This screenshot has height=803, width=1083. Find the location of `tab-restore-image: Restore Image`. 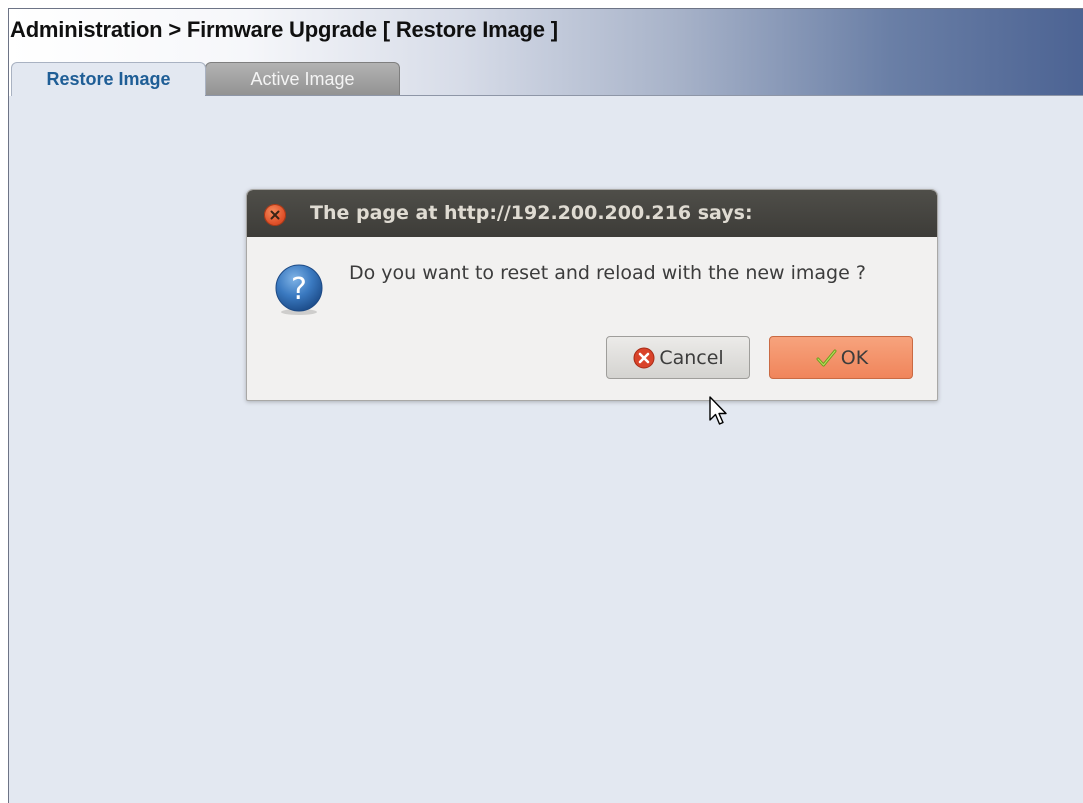

tab-restore-image: Restore Image is located at coordinates (108, 79).